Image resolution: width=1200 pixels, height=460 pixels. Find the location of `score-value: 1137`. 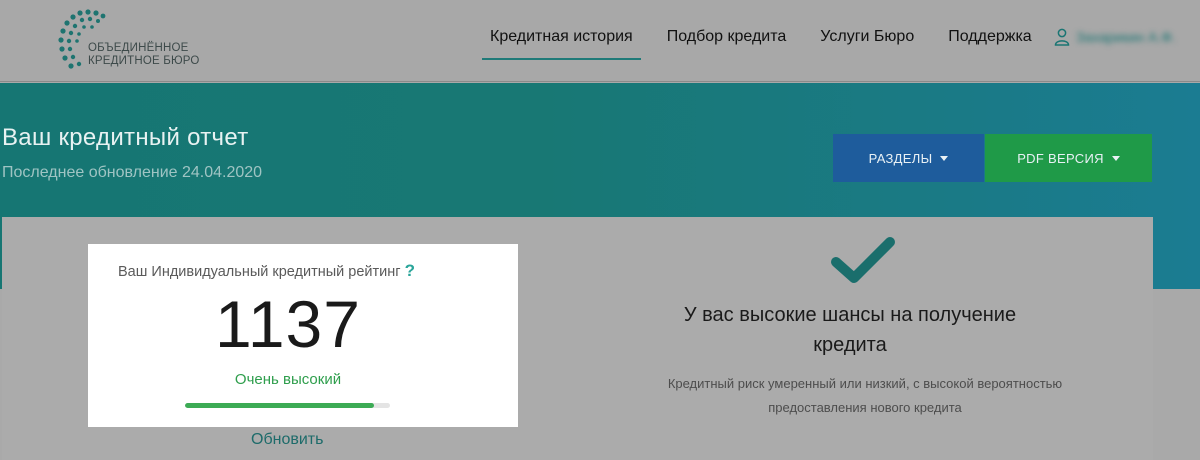

score-value: 1137 is located at coordinates (288, 324).